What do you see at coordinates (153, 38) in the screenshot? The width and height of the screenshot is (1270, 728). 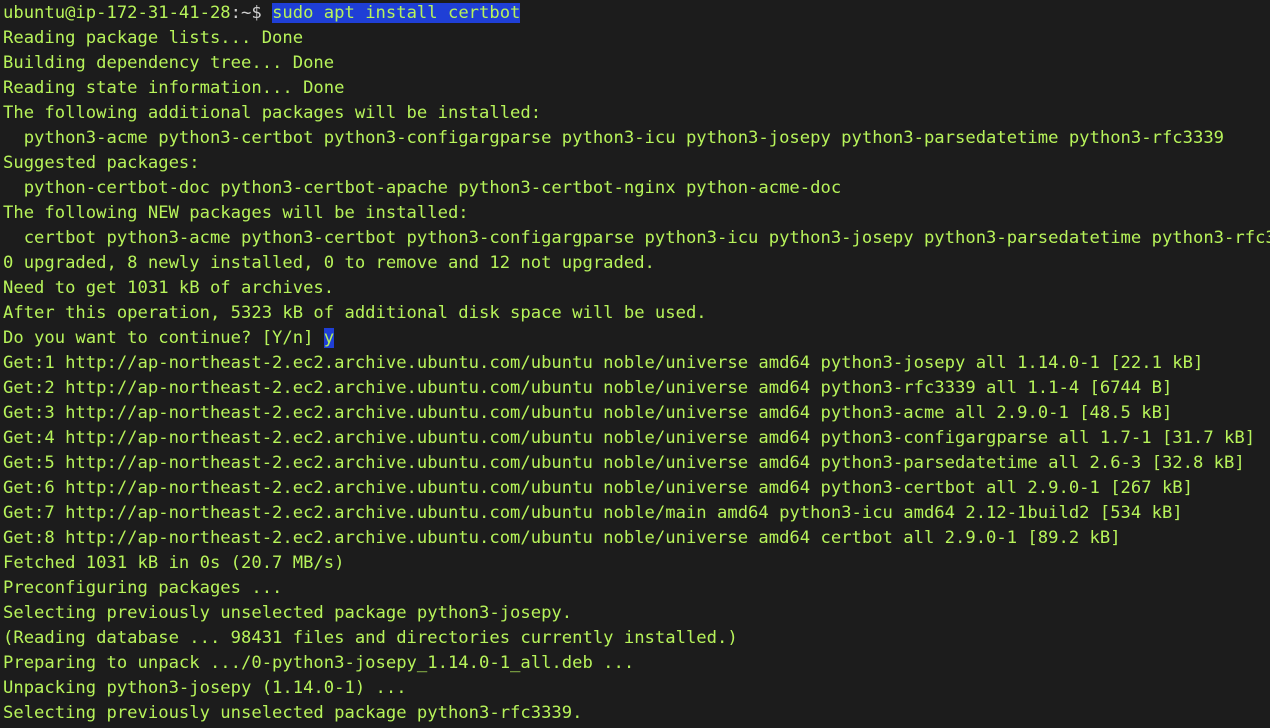 I see `output-line: Reading package lists... Done` at bounding box center [153, 38].